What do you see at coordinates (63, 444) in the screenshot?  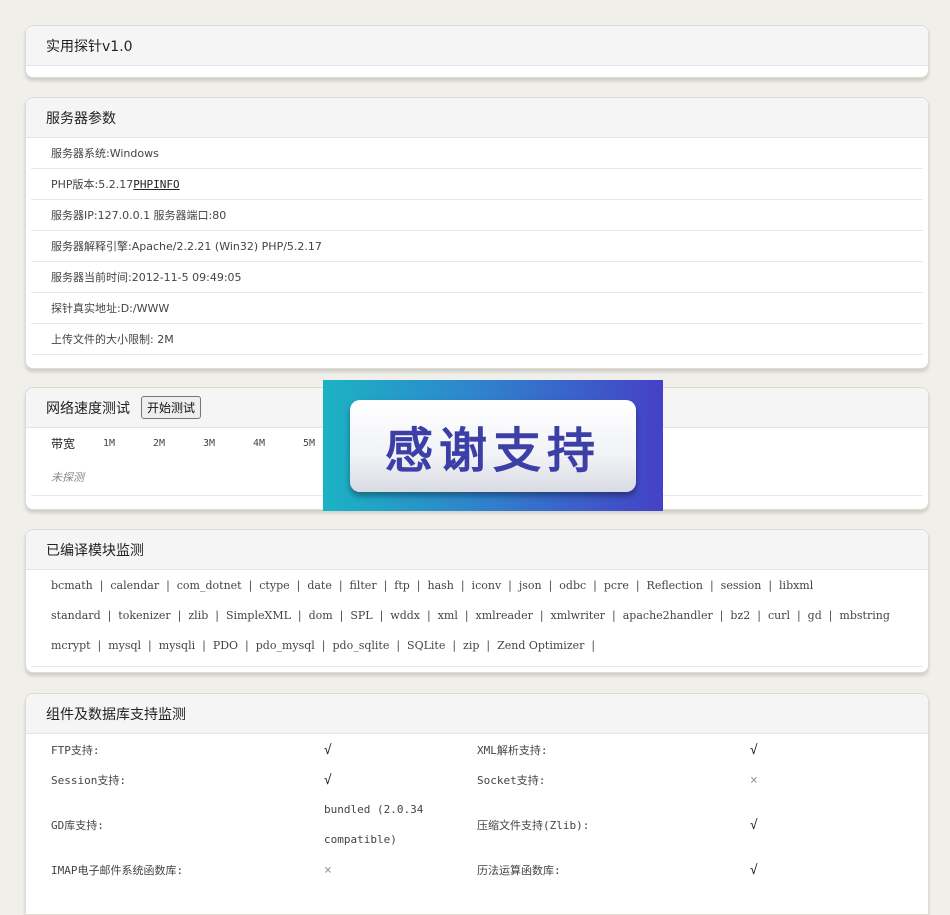 I see `bandwidth-label: 带宽` at bounding box center [63, 444].